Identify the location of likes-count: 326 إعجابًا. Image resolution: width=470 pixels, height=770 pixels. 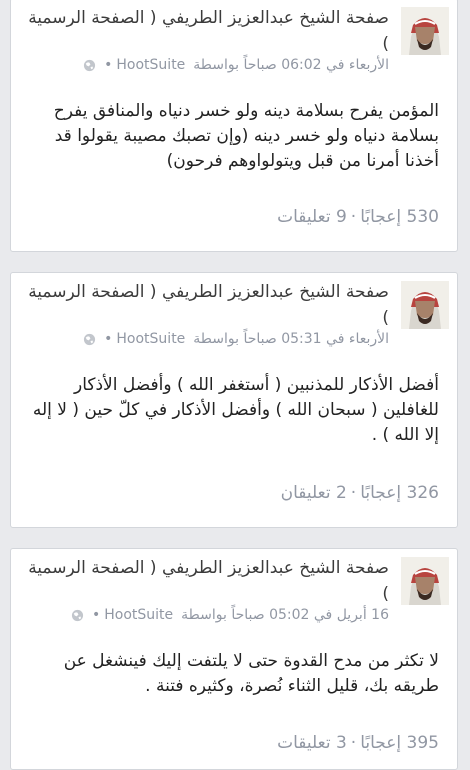
(399, 493).